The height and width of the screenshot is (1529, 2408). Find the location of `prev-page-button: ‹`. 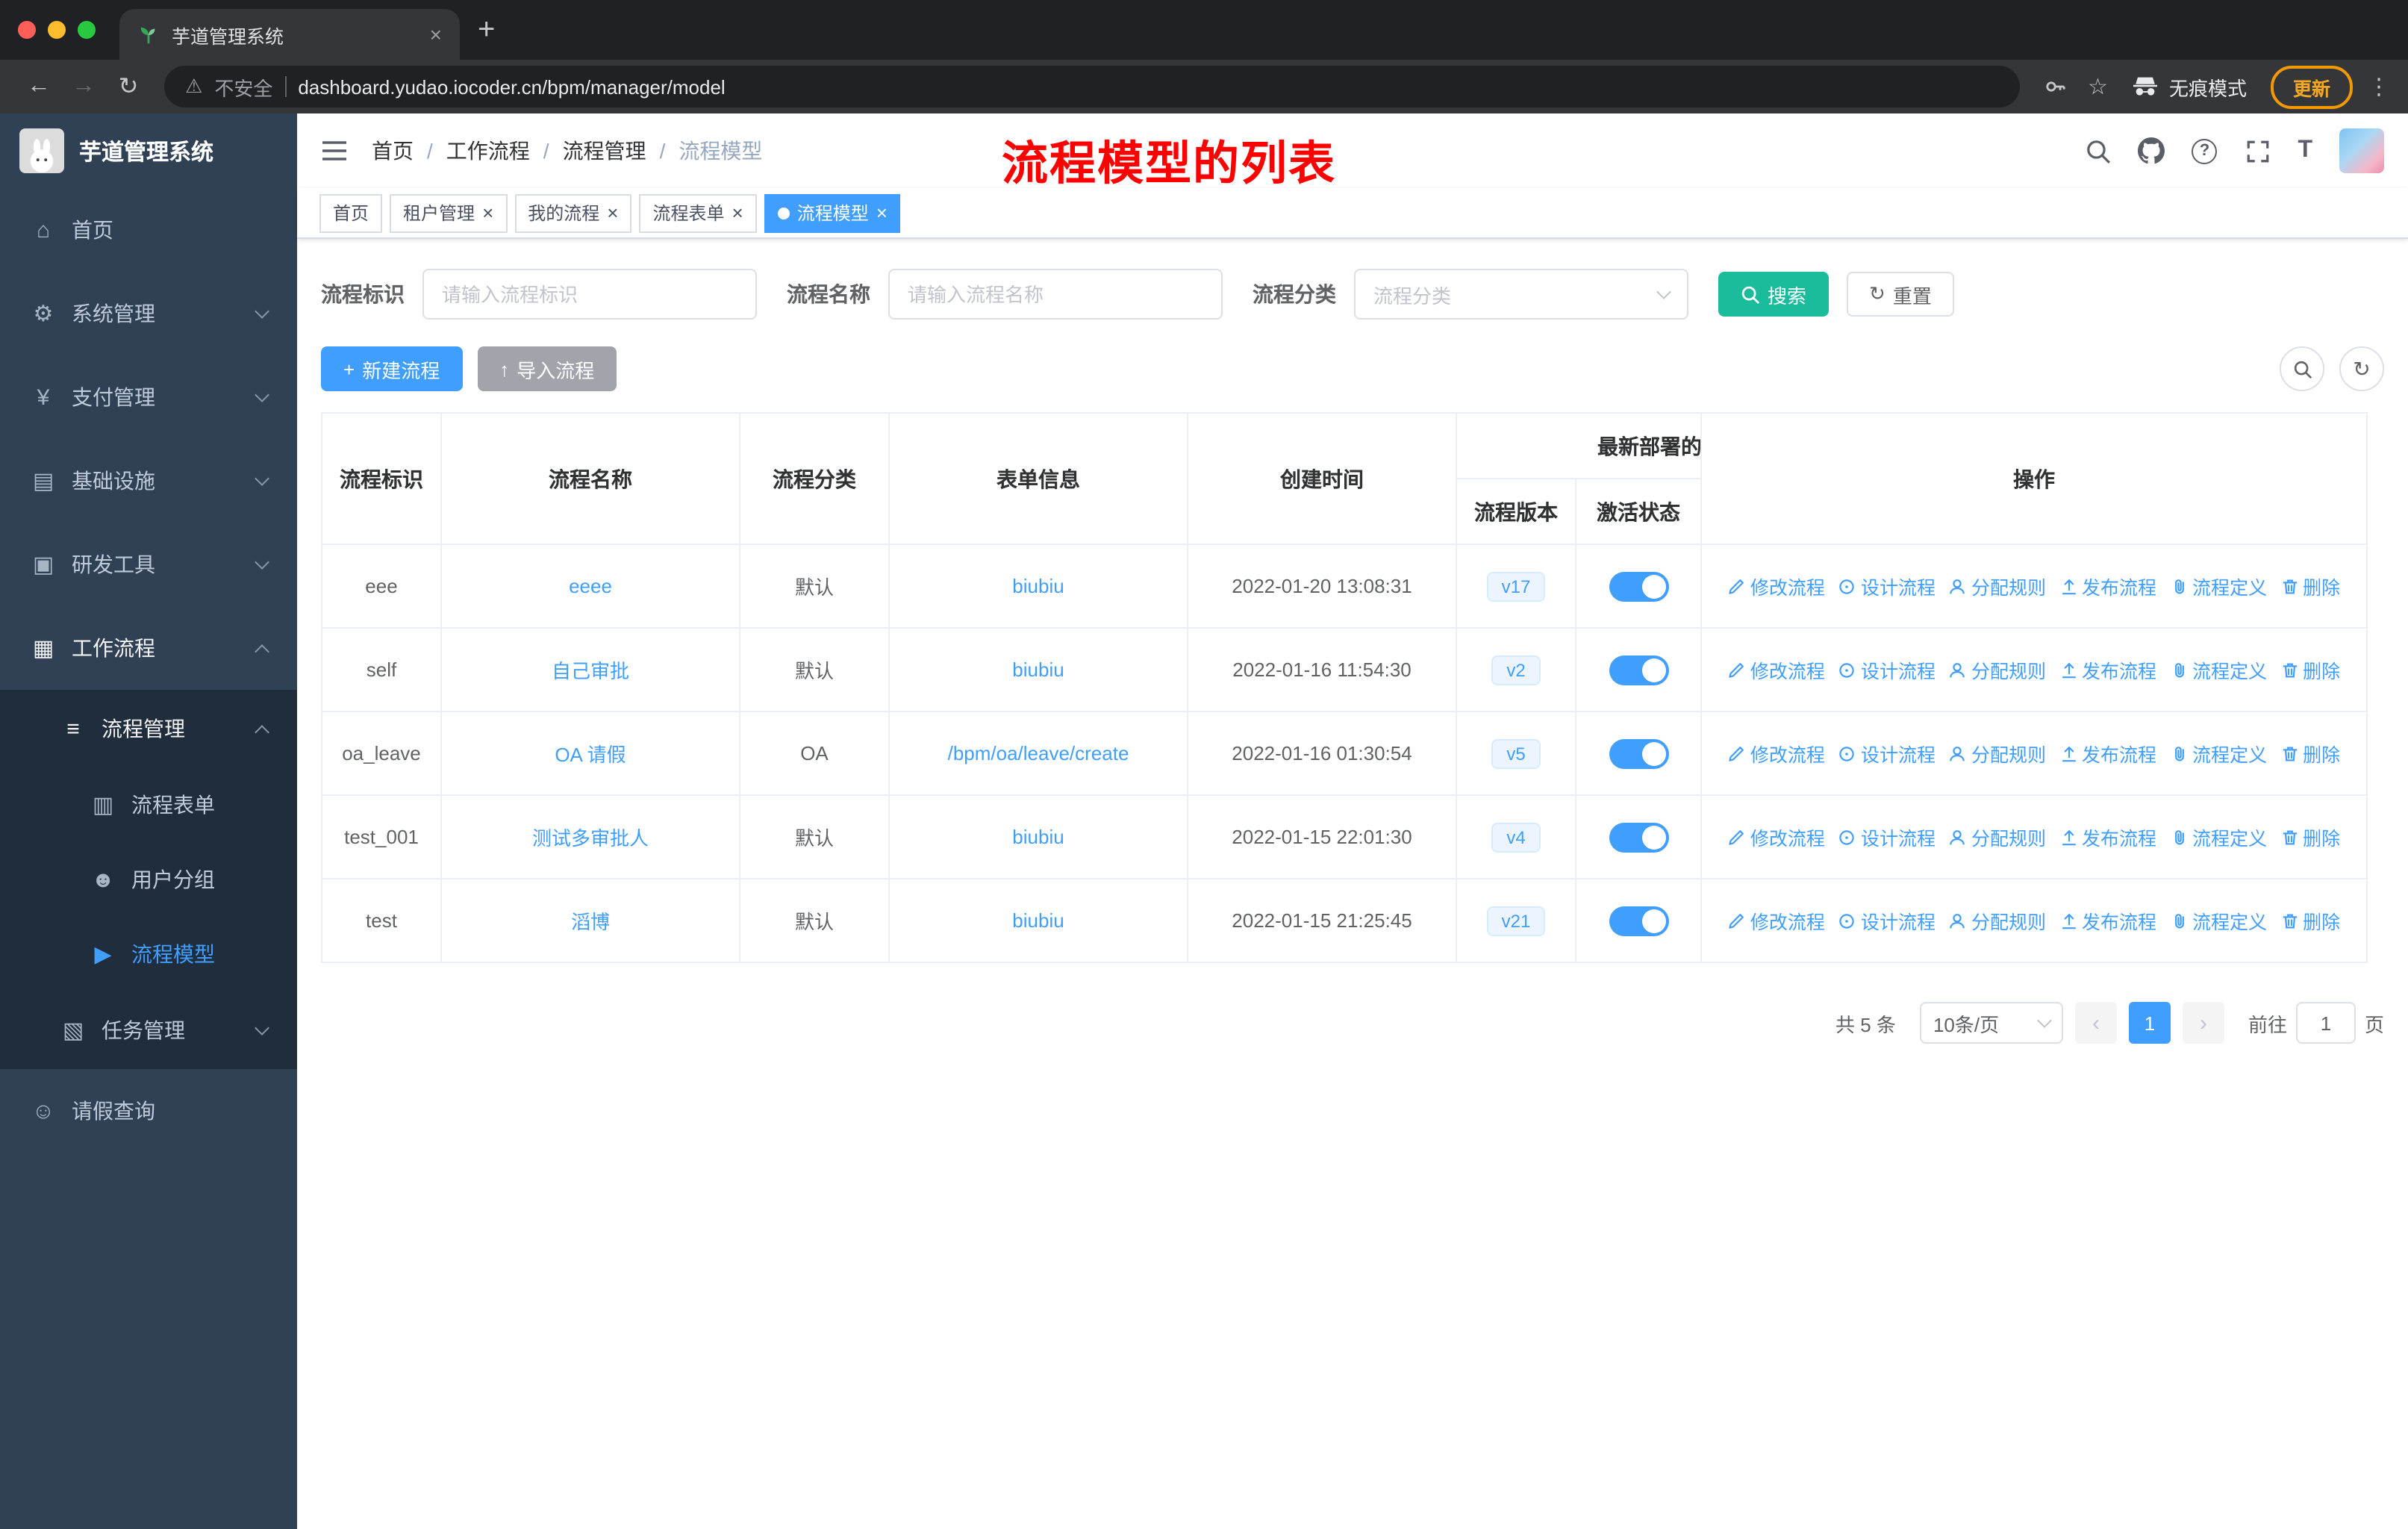

prev-page-button: ‹ is located at coordinates (2095, 1023).